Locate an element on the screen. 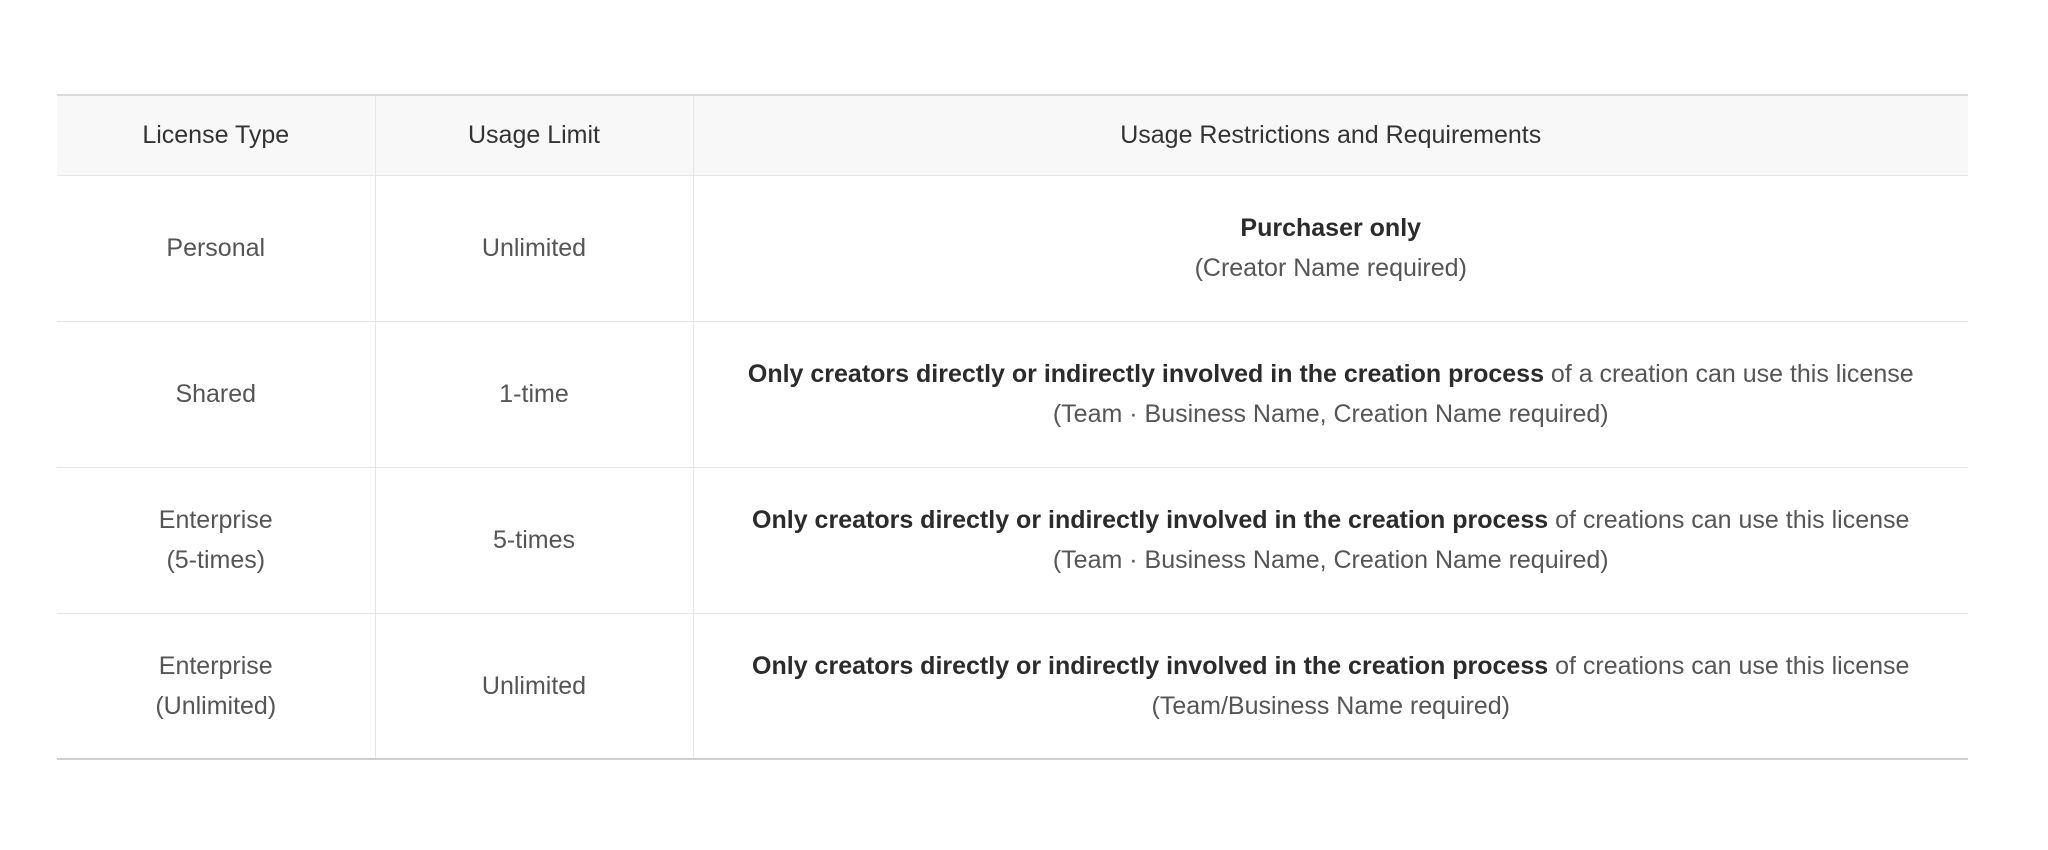 Image resolution: width=2048 pixels, height=850 pixels. requirement-text: (Team/Business Name required) is located at coordinates (1330, 705).